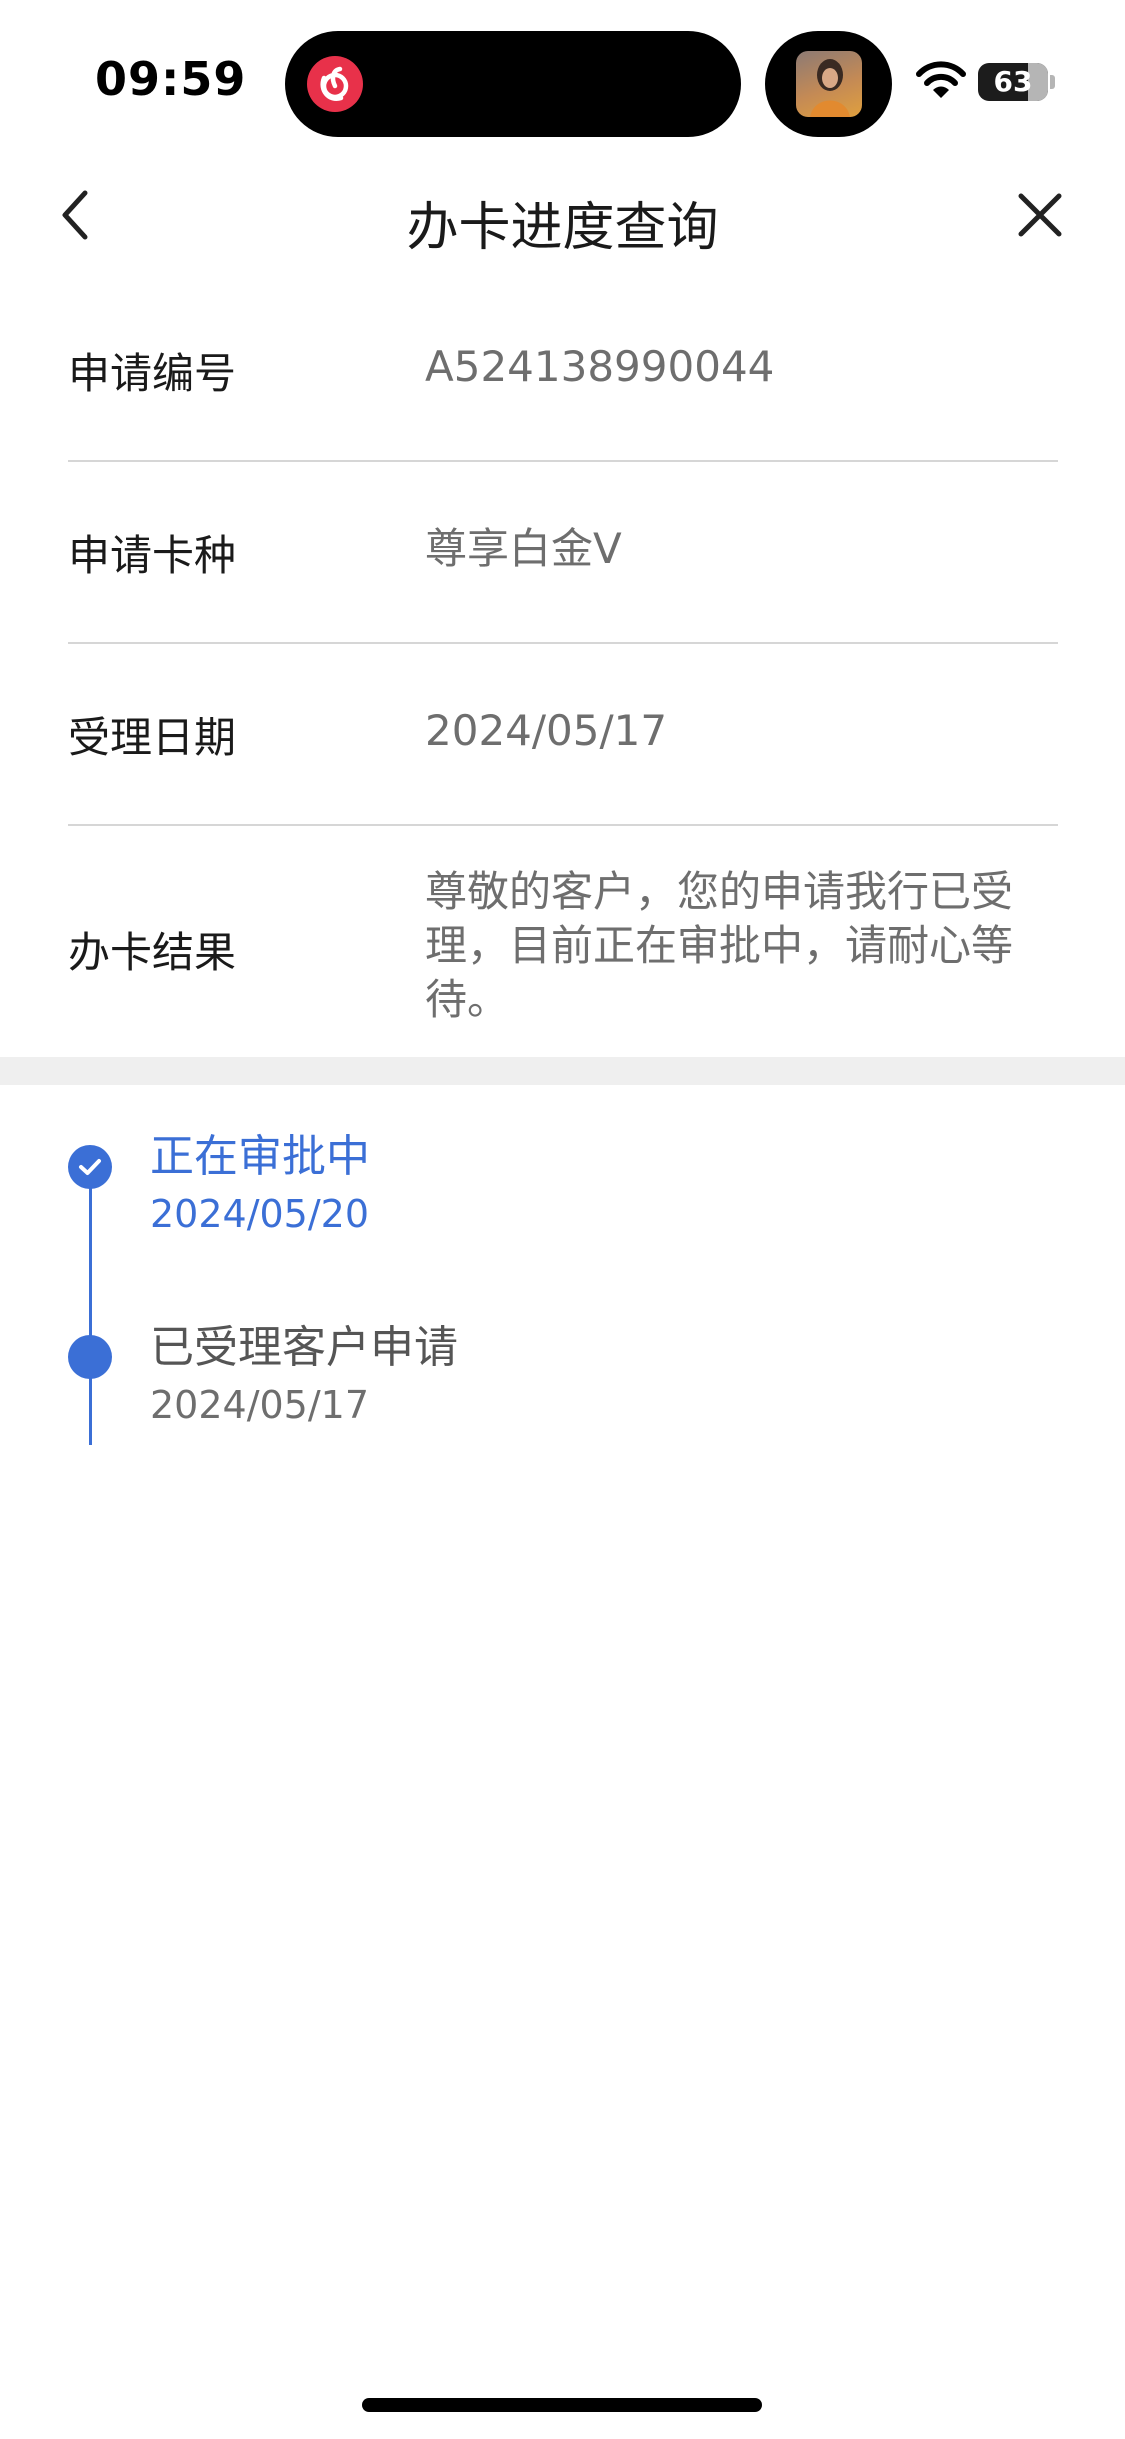 This screenshot has width=1125, height=2439. Describe the element at coordinates (260, 1214) in the screenshot. I see `timeline-step-date: 2024/05/20` at that location.